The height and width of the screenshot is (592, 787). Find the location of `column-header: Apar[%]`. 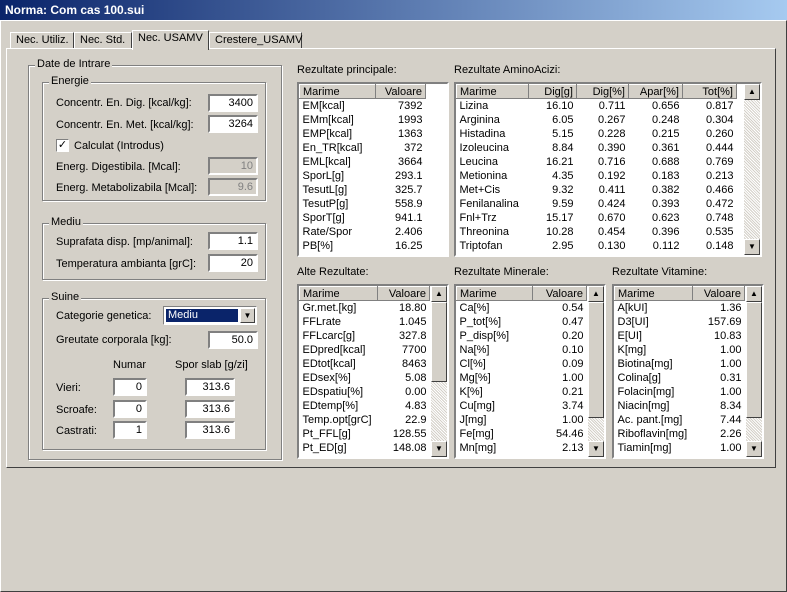

column-header: Apar[%] is located at coordinates (655, 91).